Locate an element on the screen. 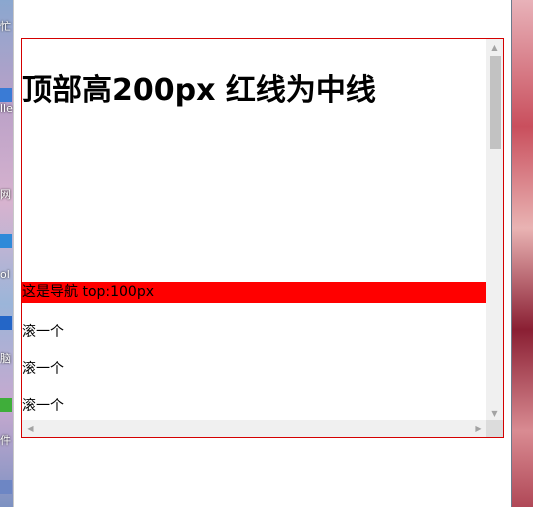 The height and width of the screenshot is (507, 533). scroll-up-arrow-icon: ▲ is located at coordinates (494, 47).